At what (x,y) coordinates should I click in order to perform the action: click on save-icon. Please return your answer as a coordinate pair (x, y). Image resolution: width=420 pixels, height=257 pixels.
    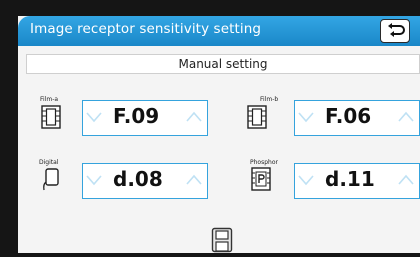
    Looking at the image, I should click on (222, 240).